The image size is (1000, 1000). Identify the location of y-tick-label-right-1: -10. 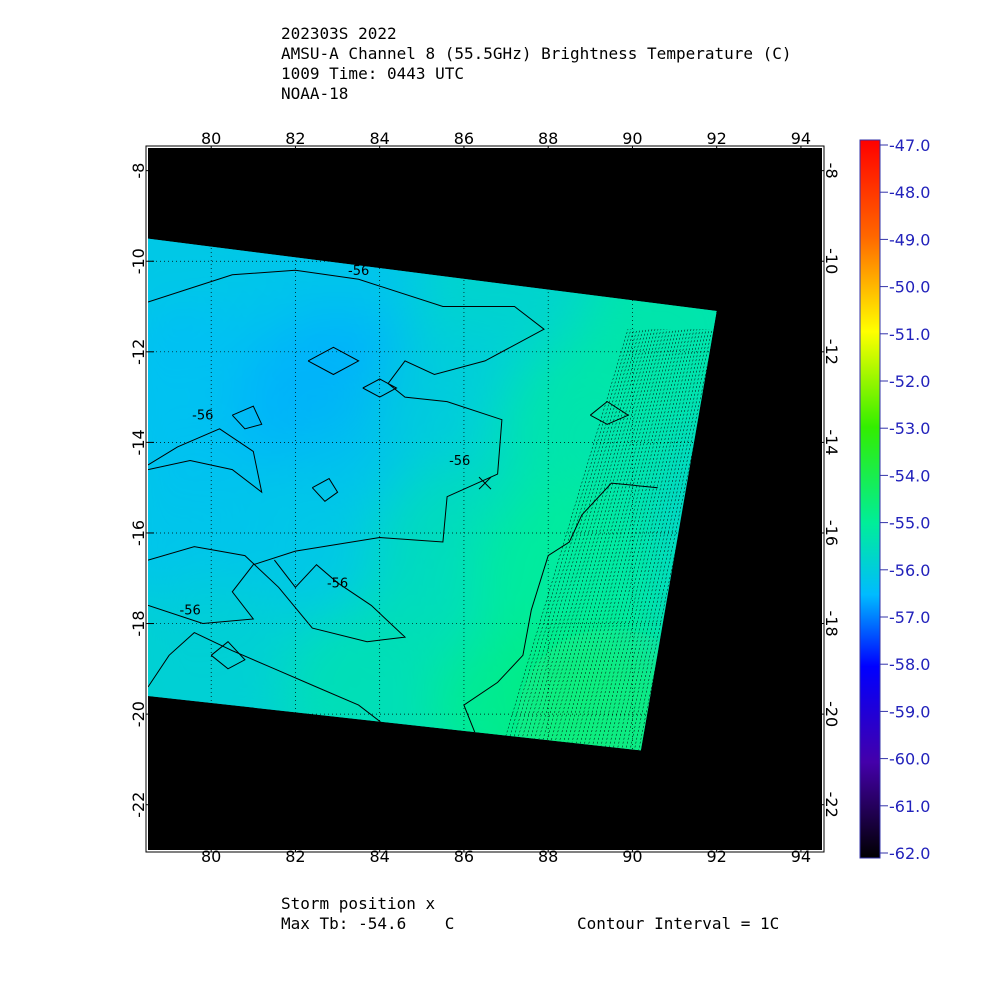
(831, 261).